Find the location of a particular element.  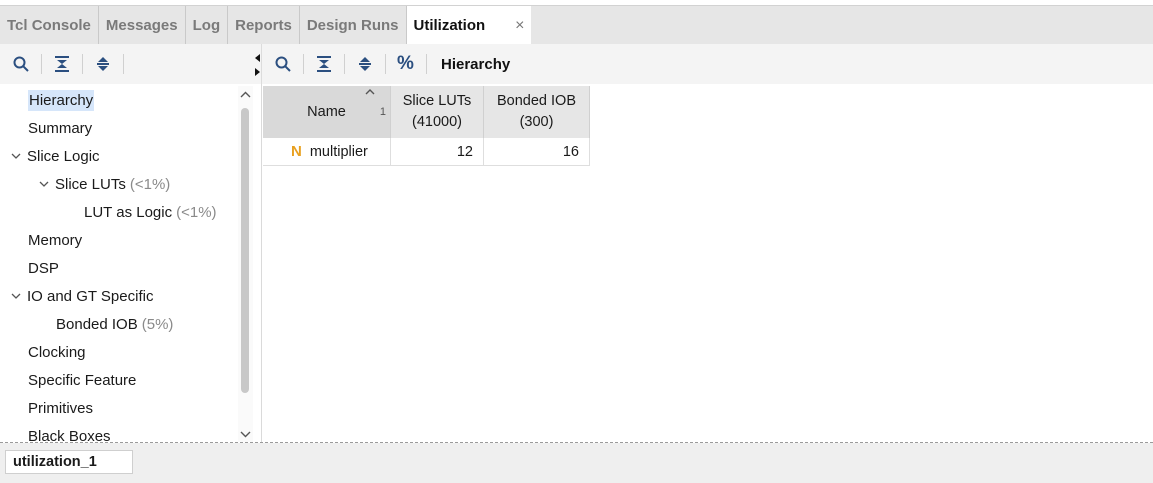

column-header-label: Name is located at coordinates (326, 111).